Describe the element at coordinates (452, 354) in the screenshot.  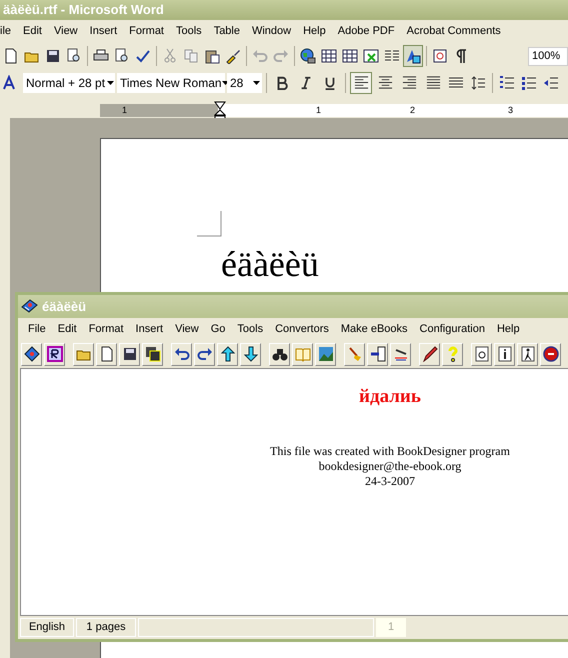
I see `help-icon` at that location.